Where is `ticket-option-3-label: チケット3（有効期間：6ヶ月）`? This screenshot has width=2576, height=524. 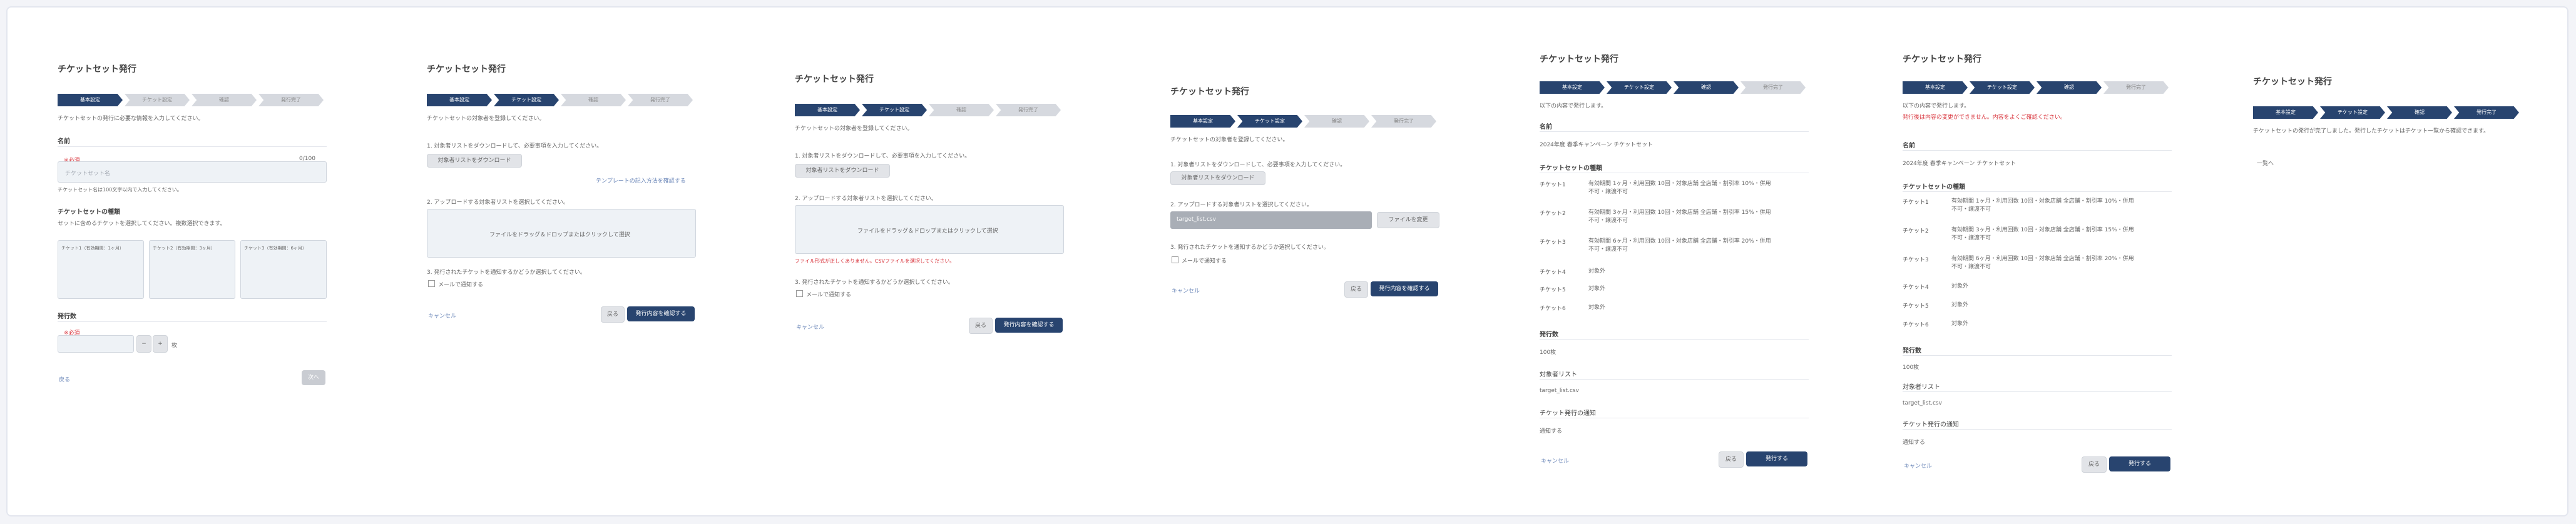
ticket-option-3-label: チケット3（有効期間：6ヶ月） is located at coordinates (275, 249).